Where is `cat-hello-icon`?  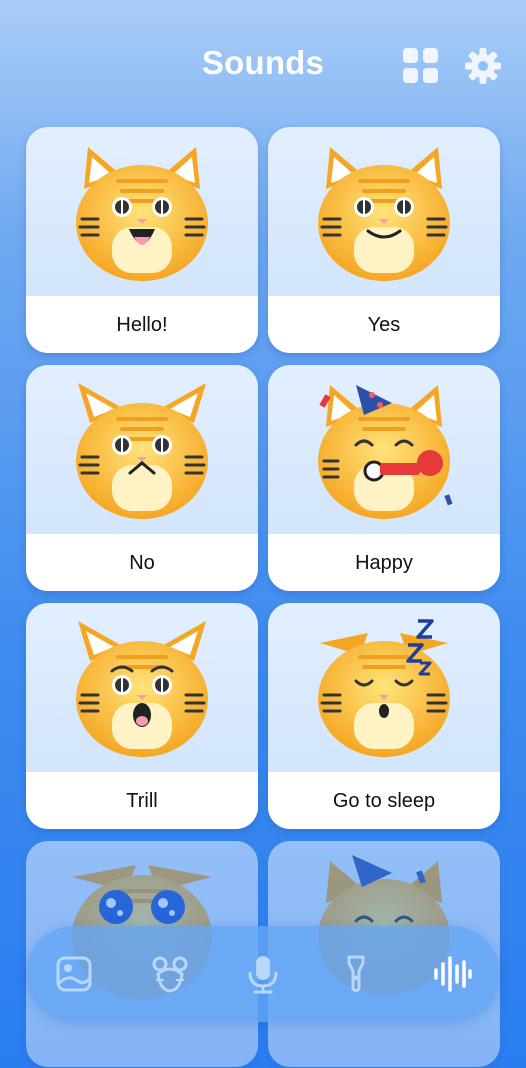 cat-hello-icon is located at coordinates (142, 214).